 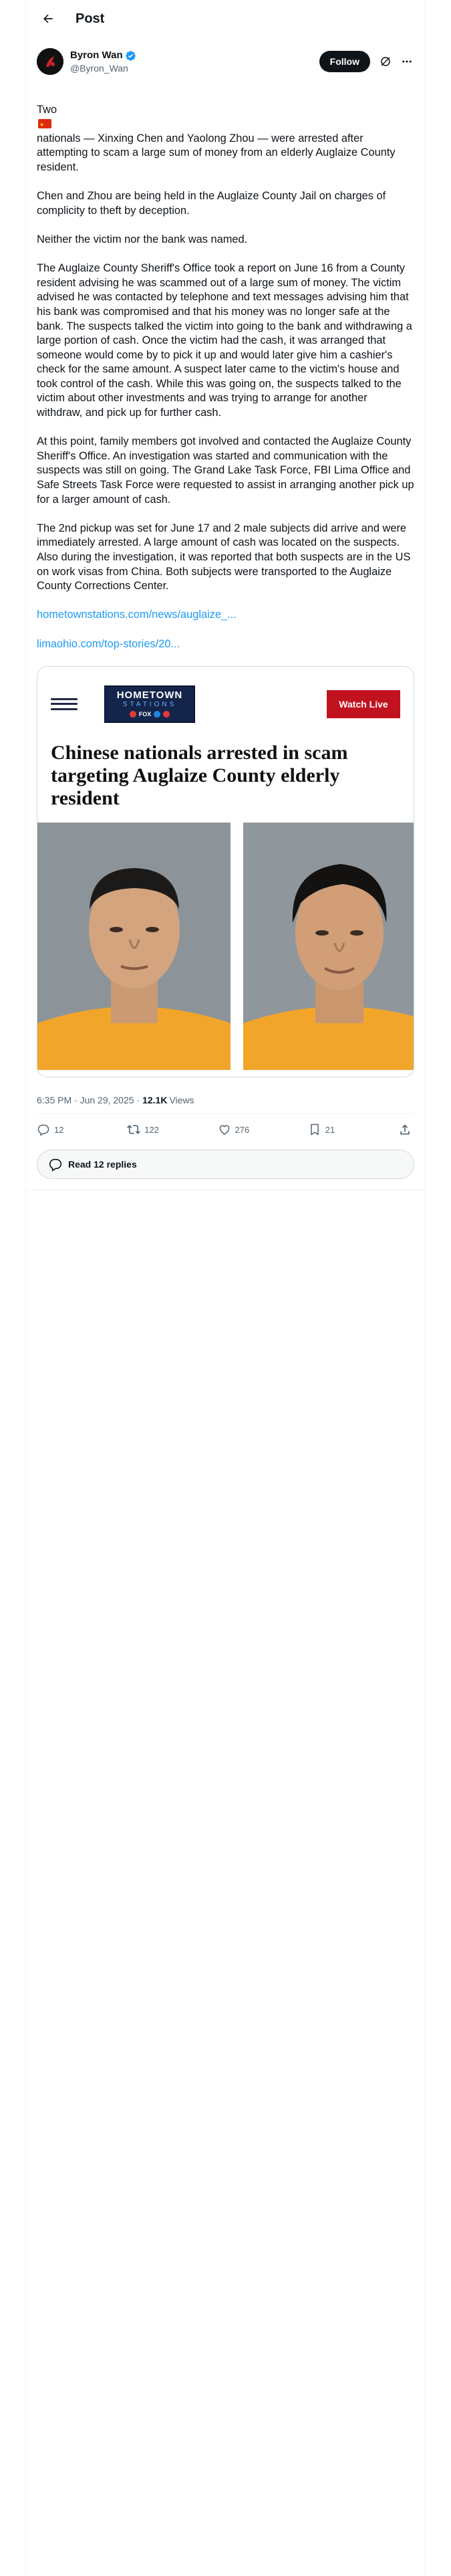 I want to click on reply-count: 12, so click(x=59, y=1129).